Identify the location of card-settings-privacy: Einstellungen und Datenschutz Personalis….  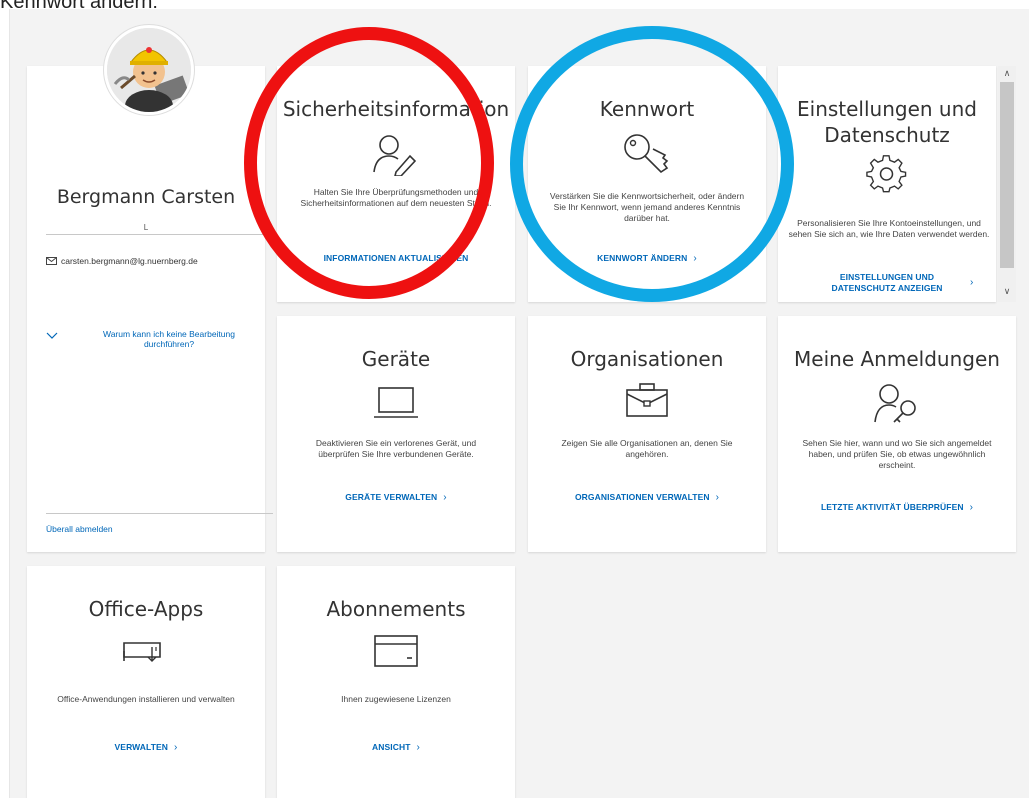
(887, 184).